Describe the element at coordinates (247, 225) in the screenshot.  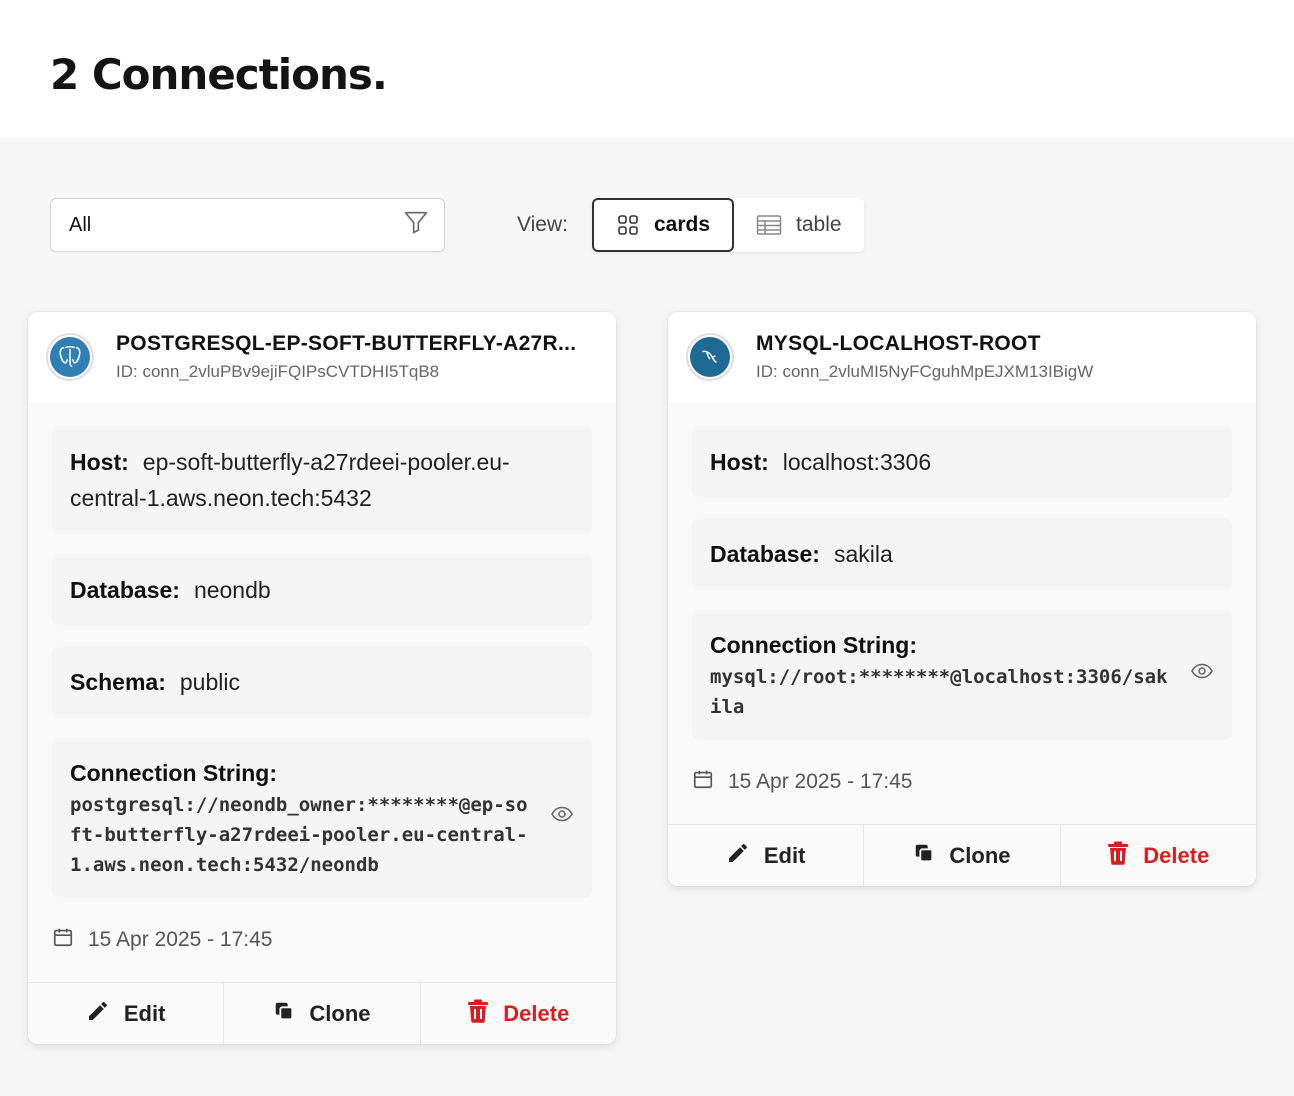
I see `connection-filter-select: All` at that location.